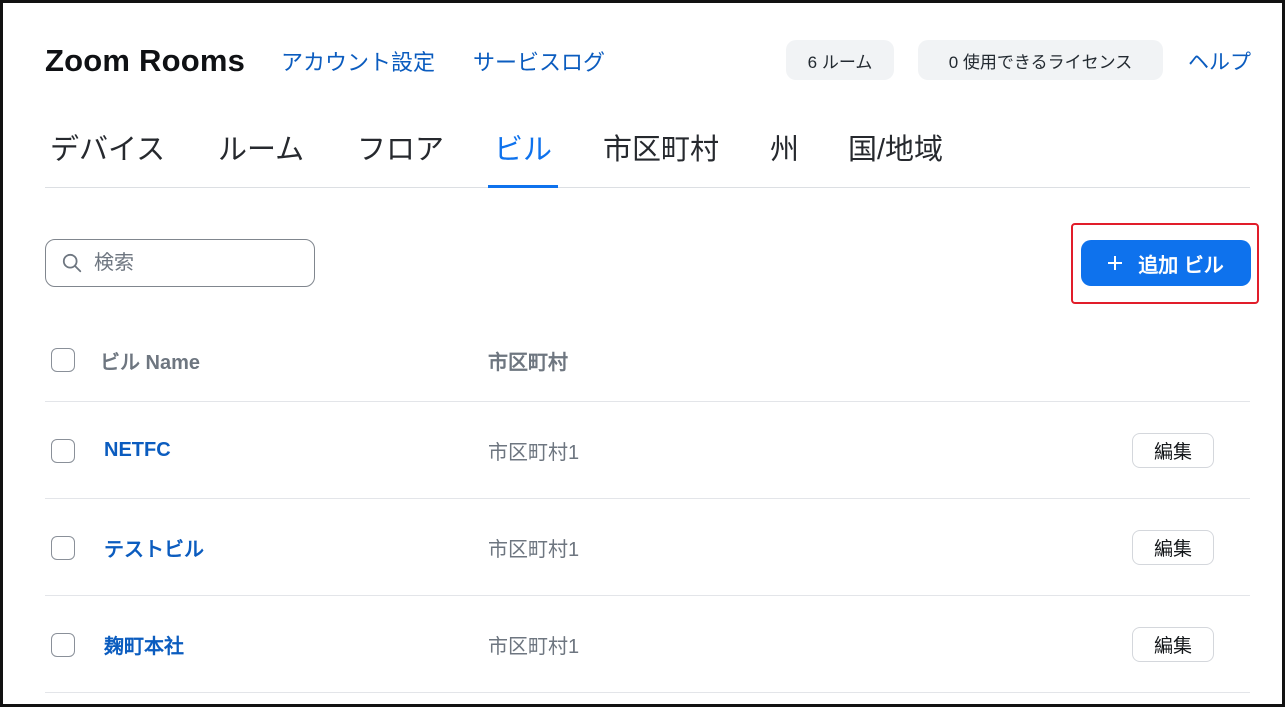  Describe the element at coordinates (150, 360) in the screenshot. I see `column-header-building-name: ビル Name` at that location.